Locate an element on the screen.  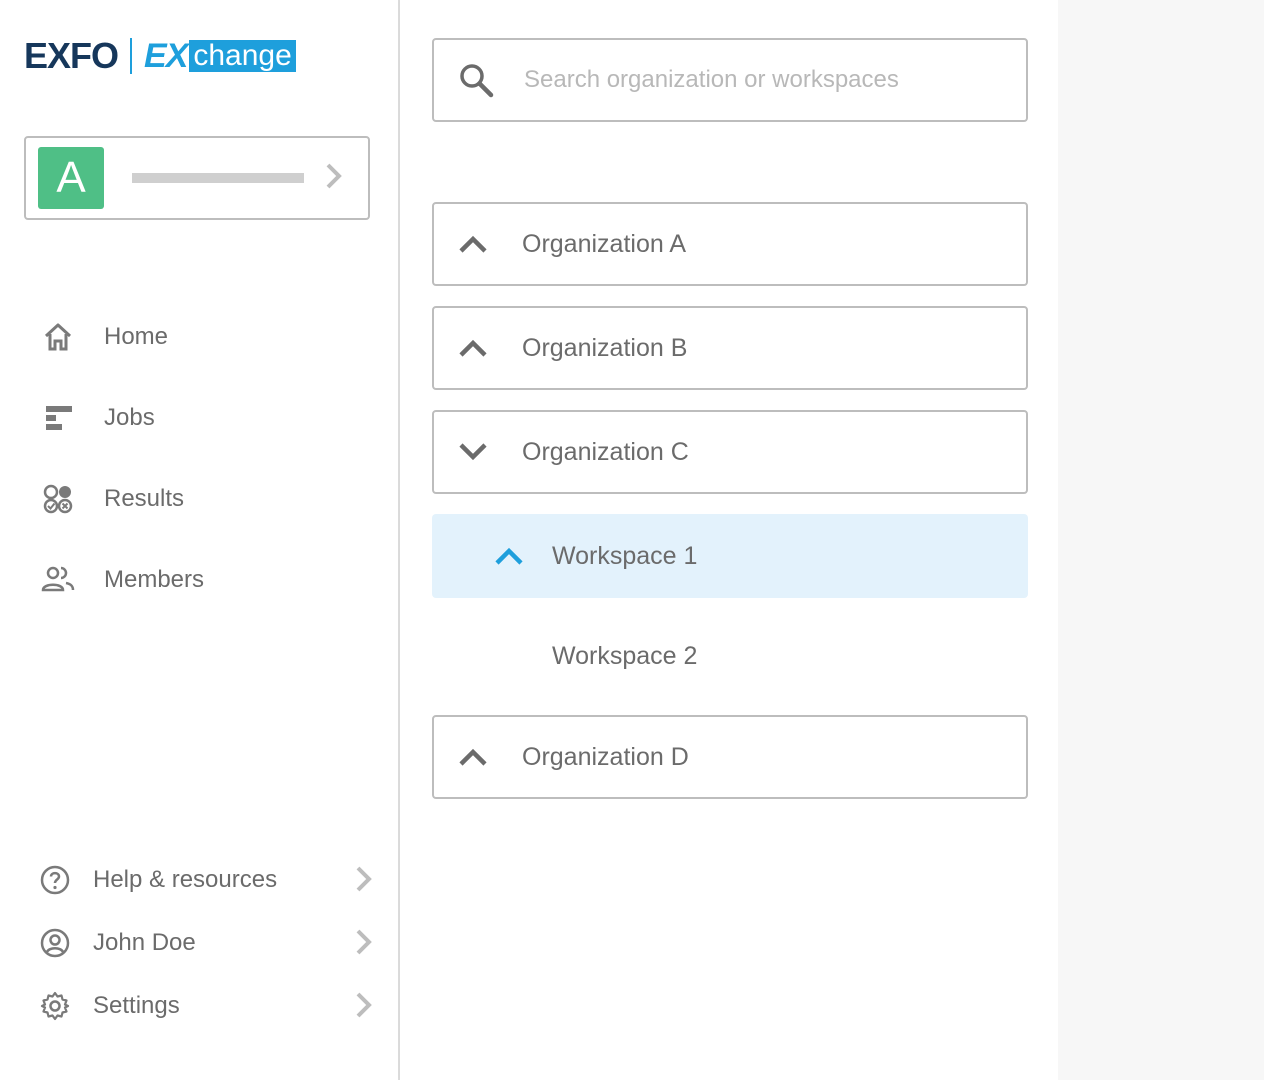
footer-item-settings: Settings is located at coordinates (206, 1005).